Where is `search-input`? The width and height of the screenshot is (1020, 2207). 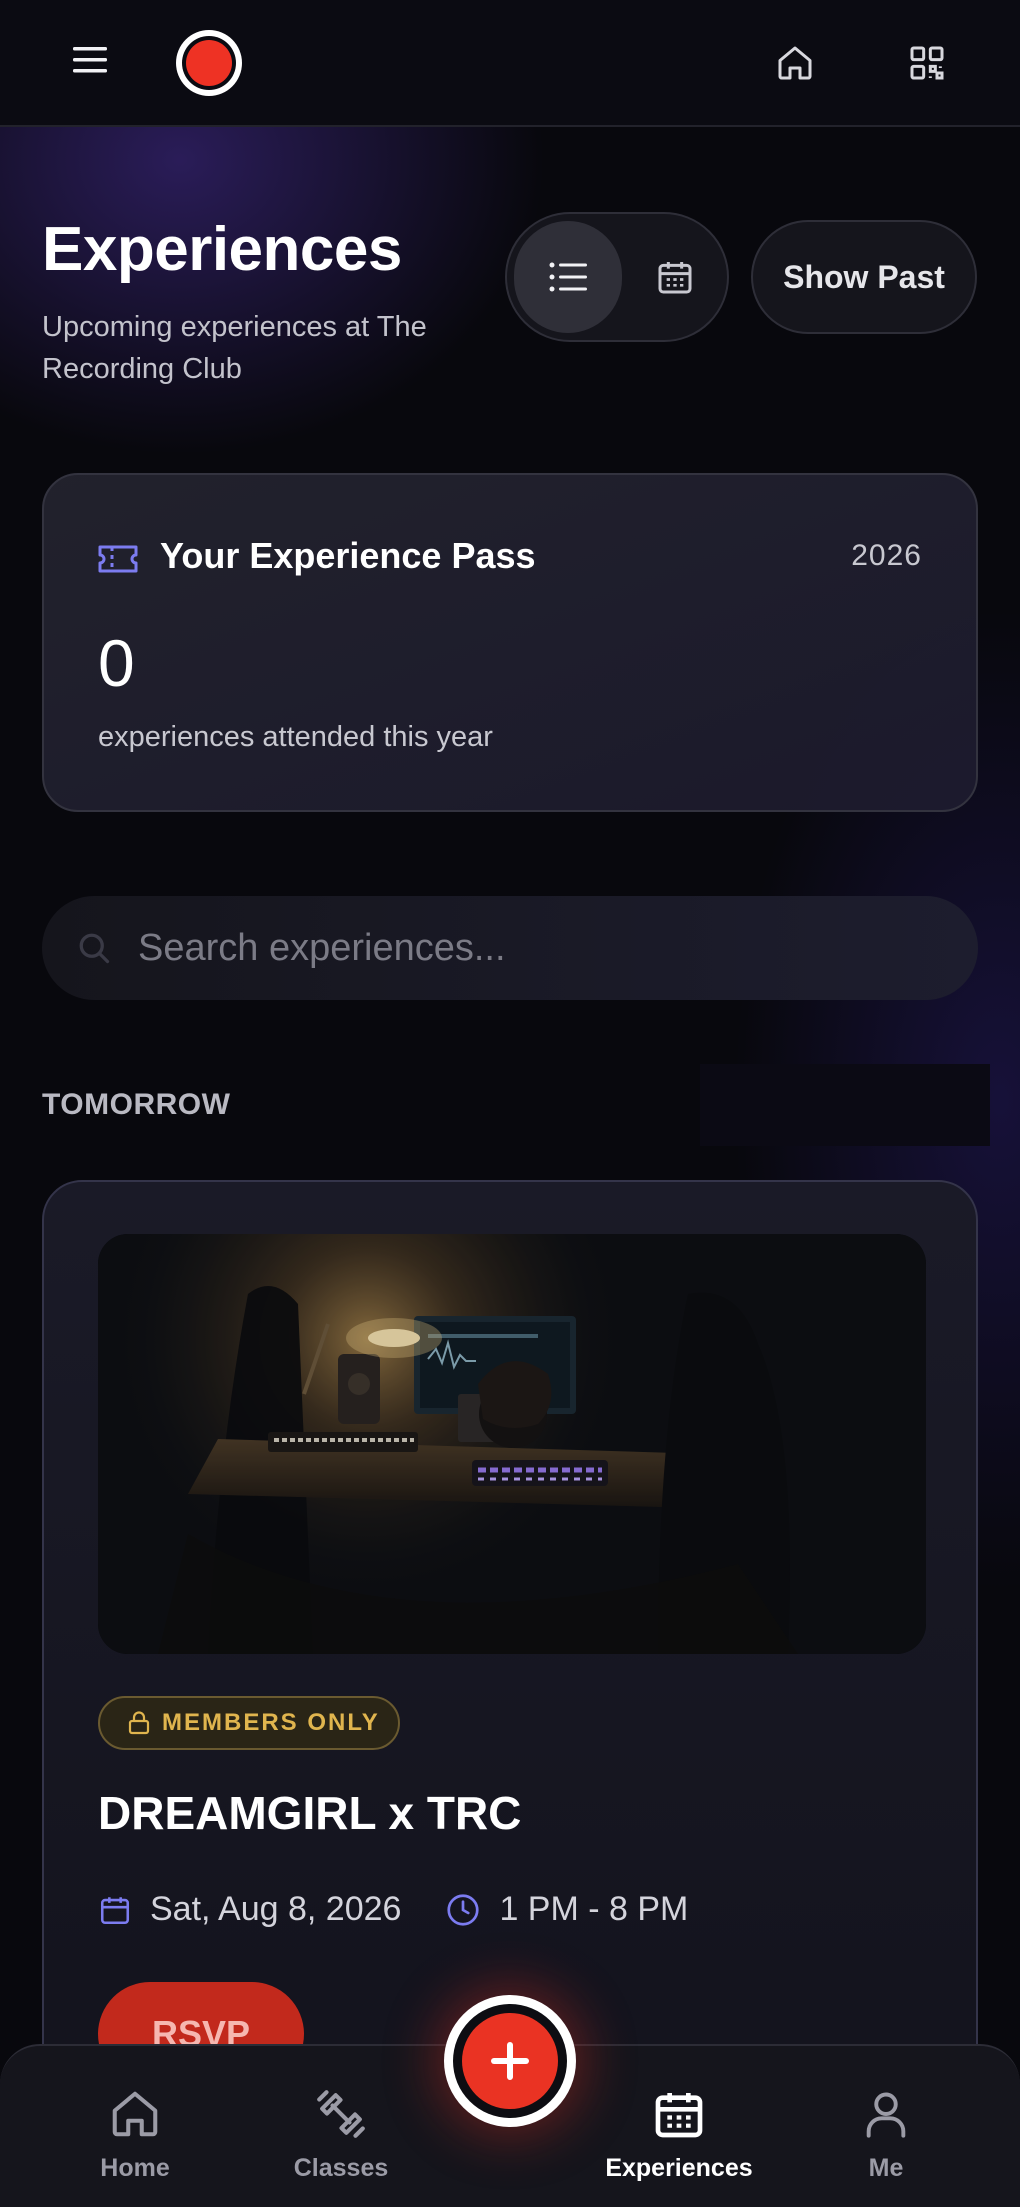 search-input is located at coordinates (538, 948).